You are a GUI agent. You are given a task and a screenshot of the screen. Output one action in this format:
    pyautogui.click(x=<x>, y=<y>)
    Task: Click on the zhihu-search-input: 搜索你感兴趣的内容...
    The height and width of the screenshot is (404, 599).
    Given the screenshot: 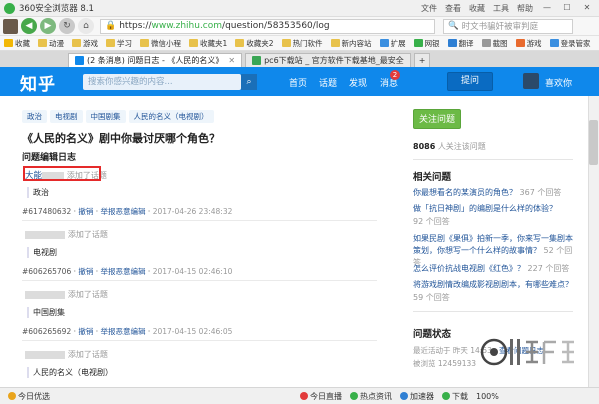 What is the action you would take?
    pyautogui.click(x=162, y=82)
    